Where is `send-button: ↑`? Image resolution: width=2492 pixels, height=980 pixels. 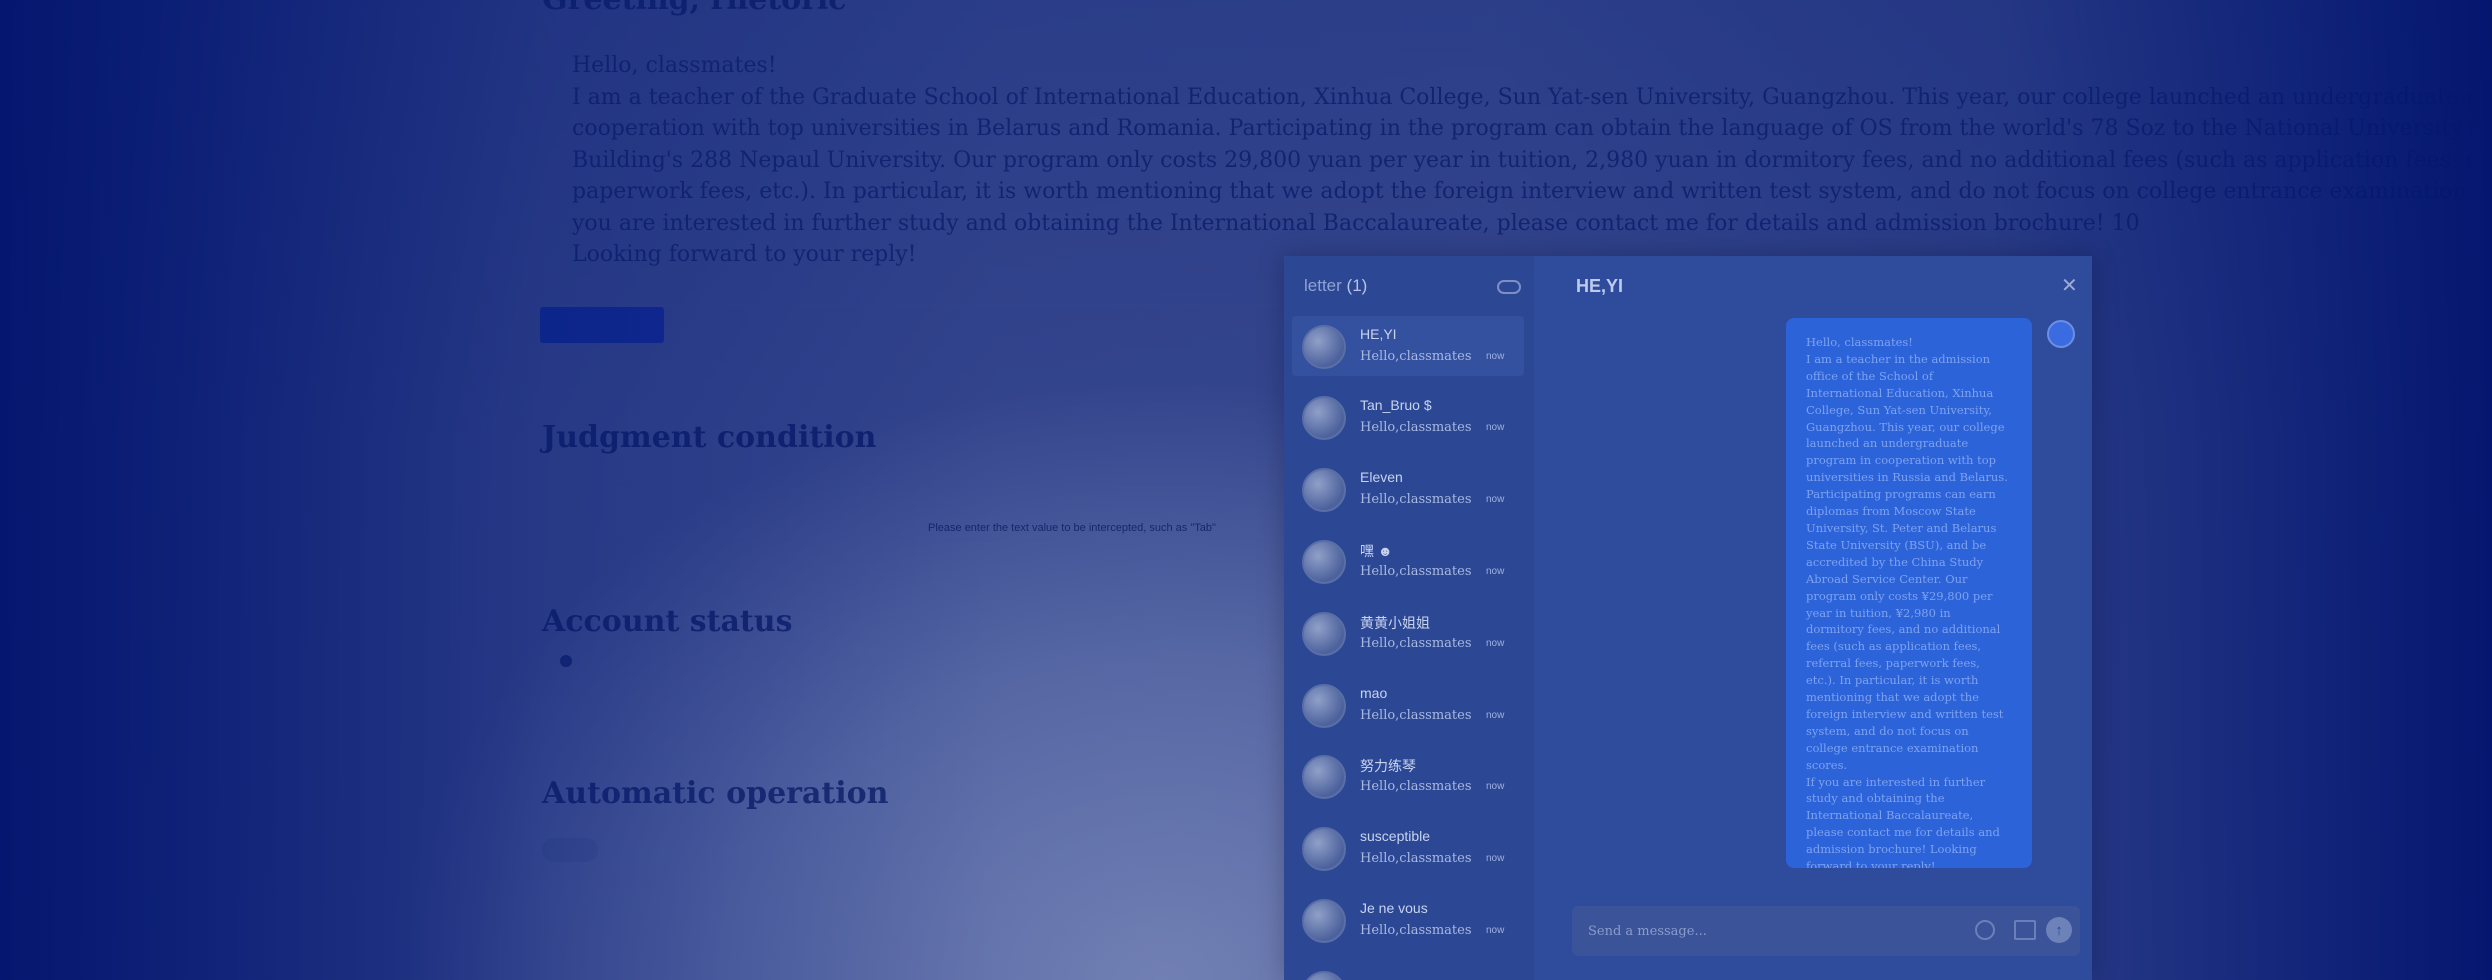
send-button: ↑ is located at coordinates (2059, 930).